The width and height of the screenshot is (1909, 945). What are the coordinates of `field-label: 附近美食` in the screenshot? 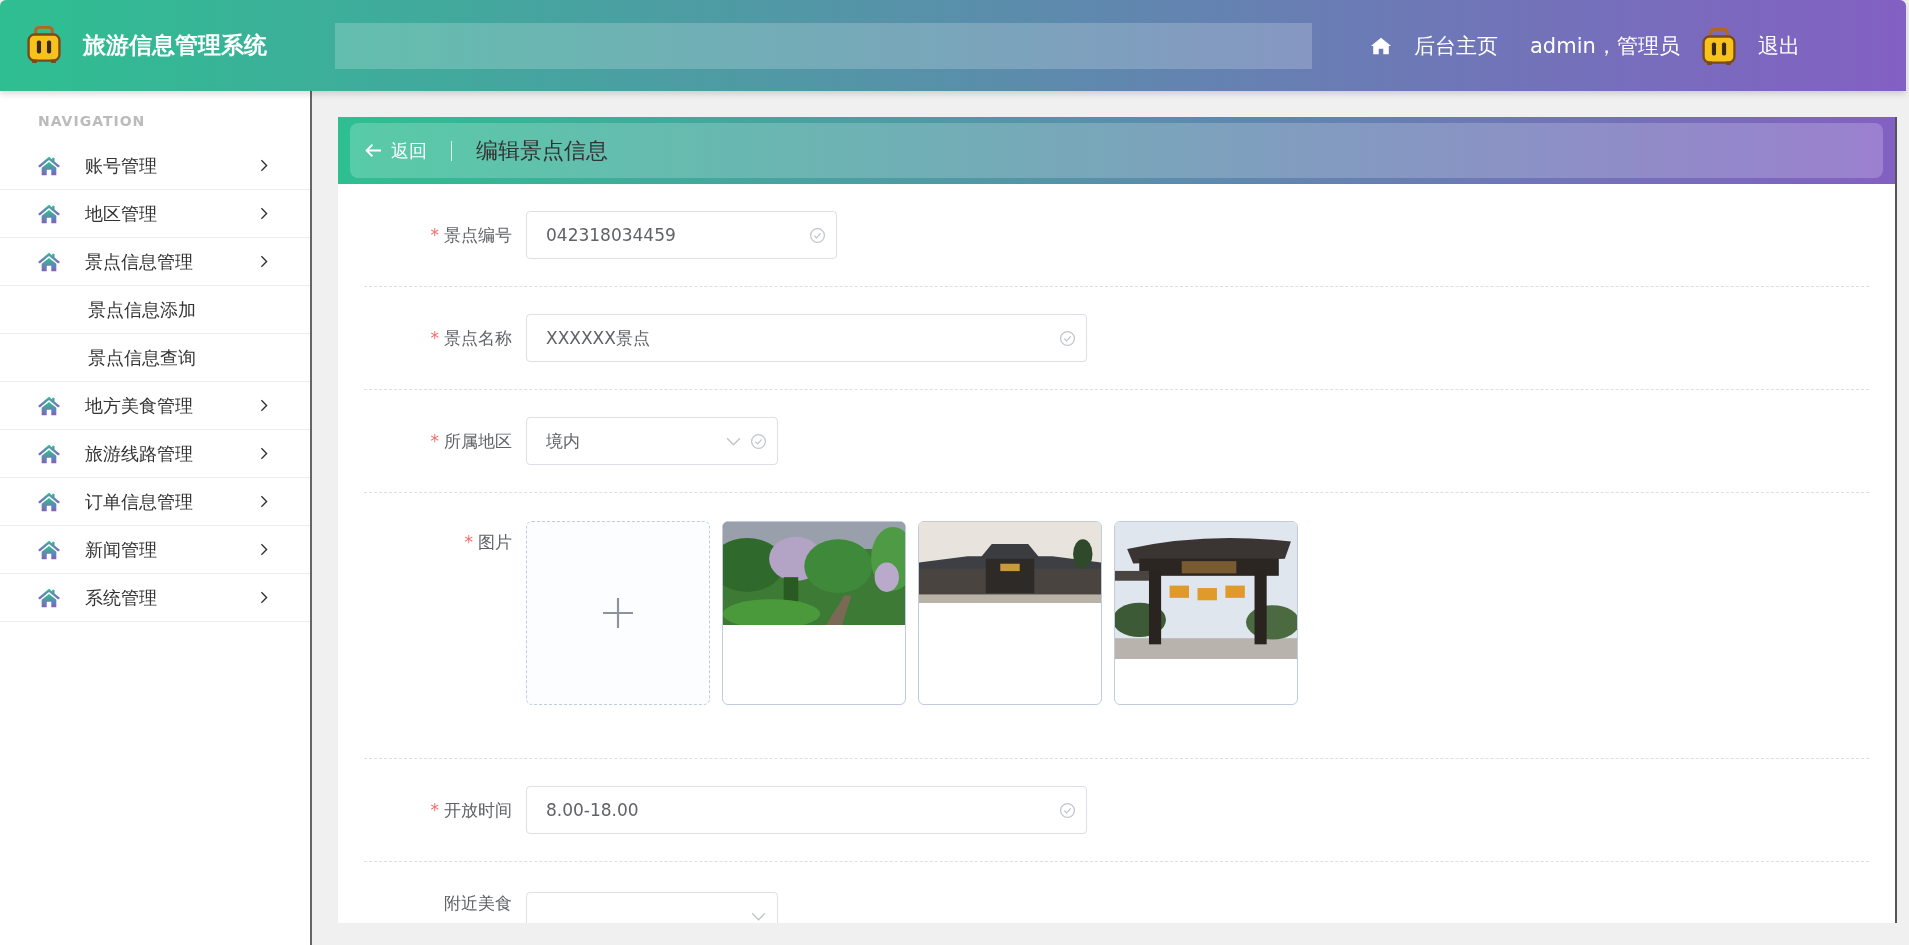 It's located at (478, 903).